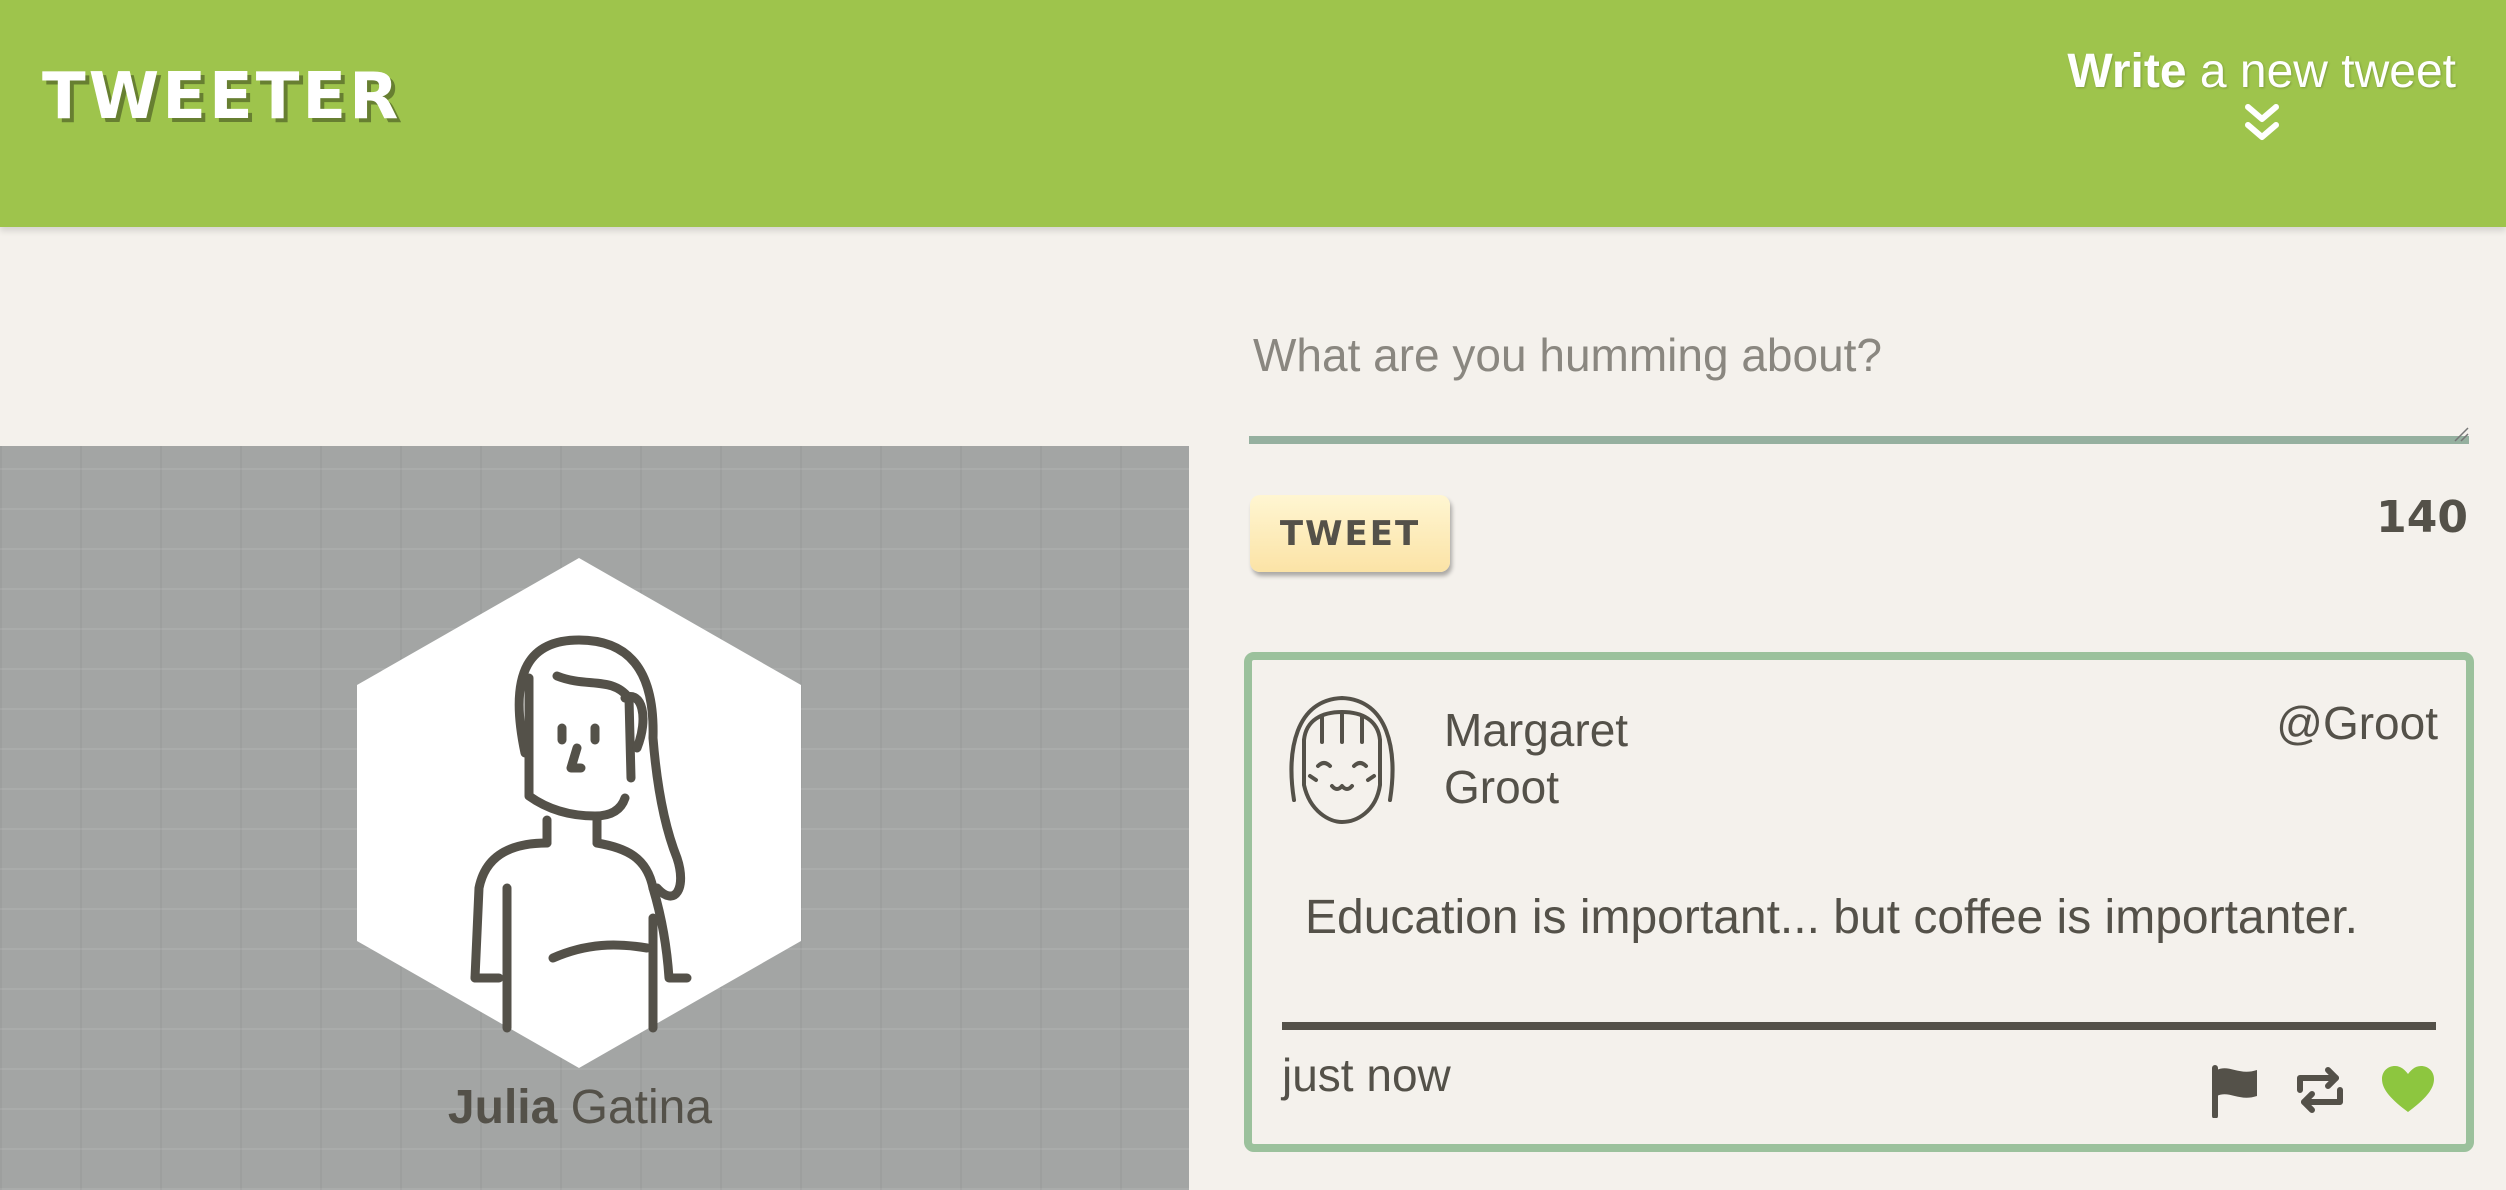 The width and height of the screenshot is (2506, 1190). Describe the element at coordinates (2320, 1090) in the screenshot. I see `retweet-icon` at that location.